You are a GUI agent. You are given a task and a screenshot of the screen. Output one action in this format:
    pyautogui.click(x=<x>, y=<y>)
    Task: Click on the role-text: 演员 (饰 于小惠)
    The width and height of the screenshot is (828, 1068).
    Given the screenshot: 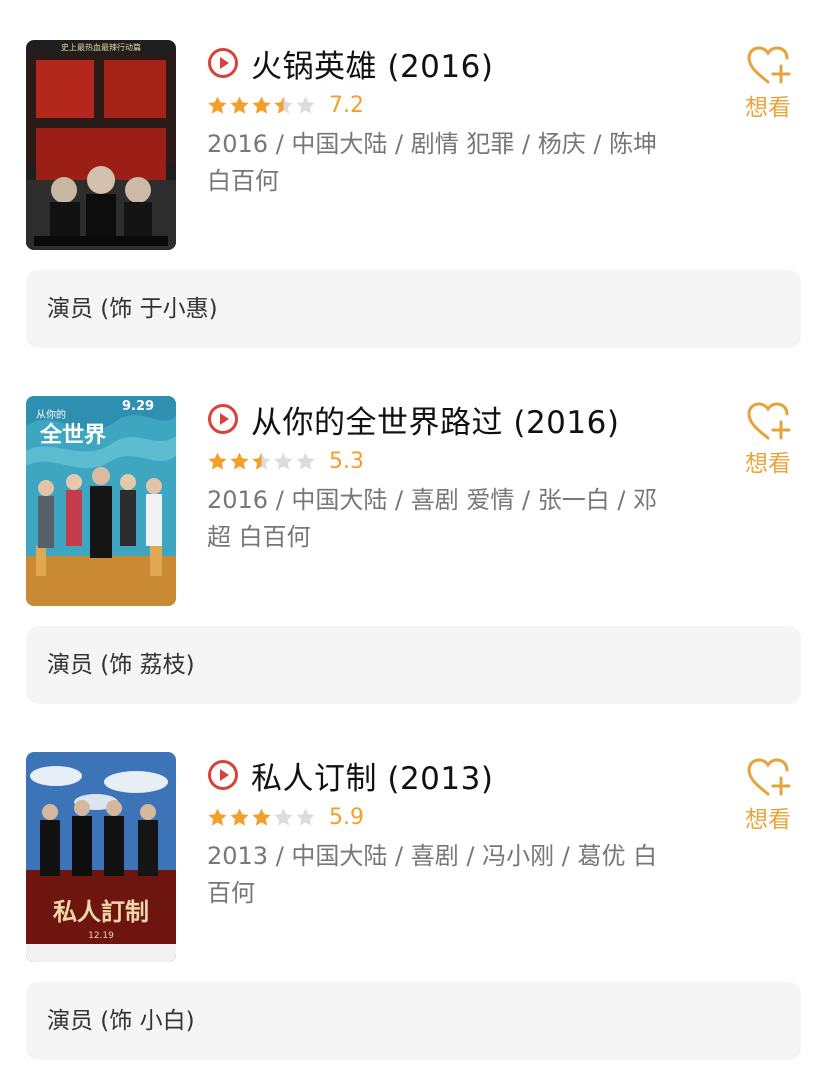 What is the action you would take?
    pyautogui.click(x=132, y=309)
    